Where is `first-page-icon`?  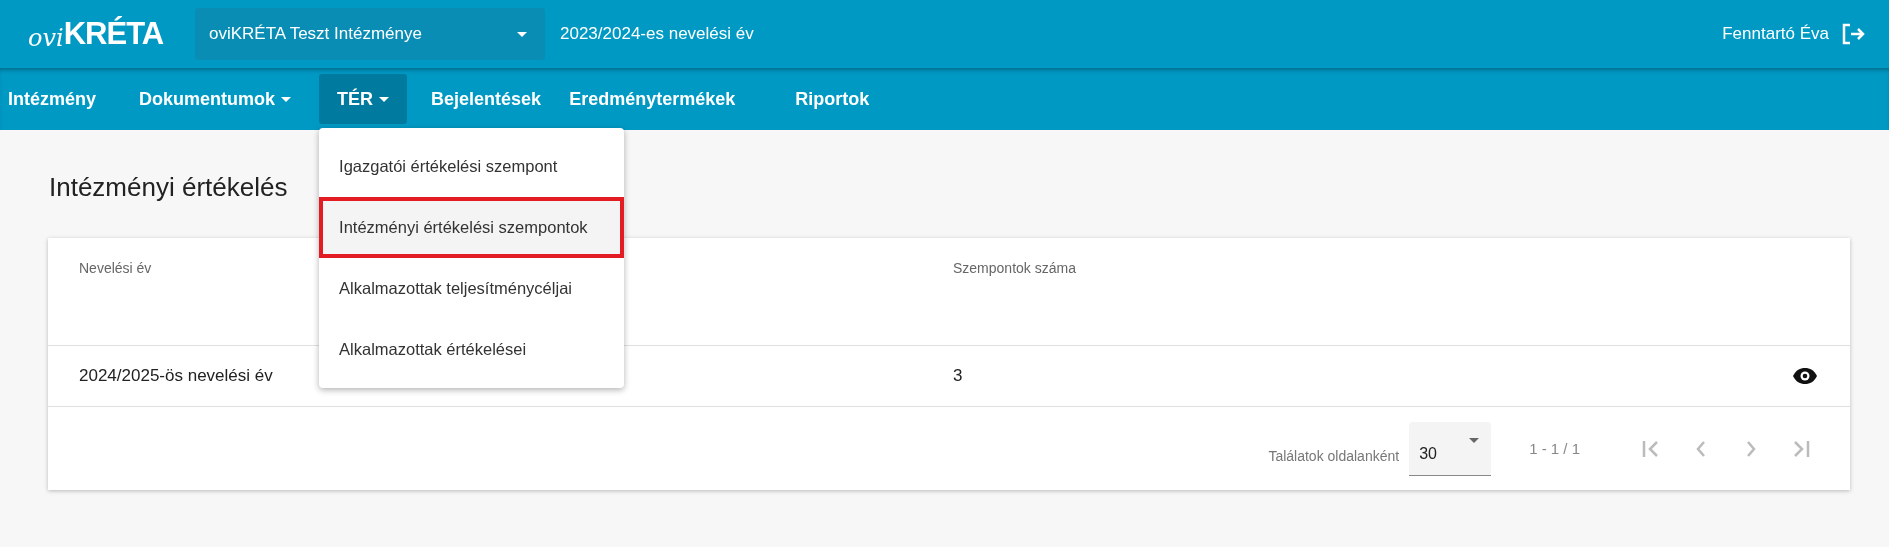 first-page-icon is located at coordinates (1651, 448).